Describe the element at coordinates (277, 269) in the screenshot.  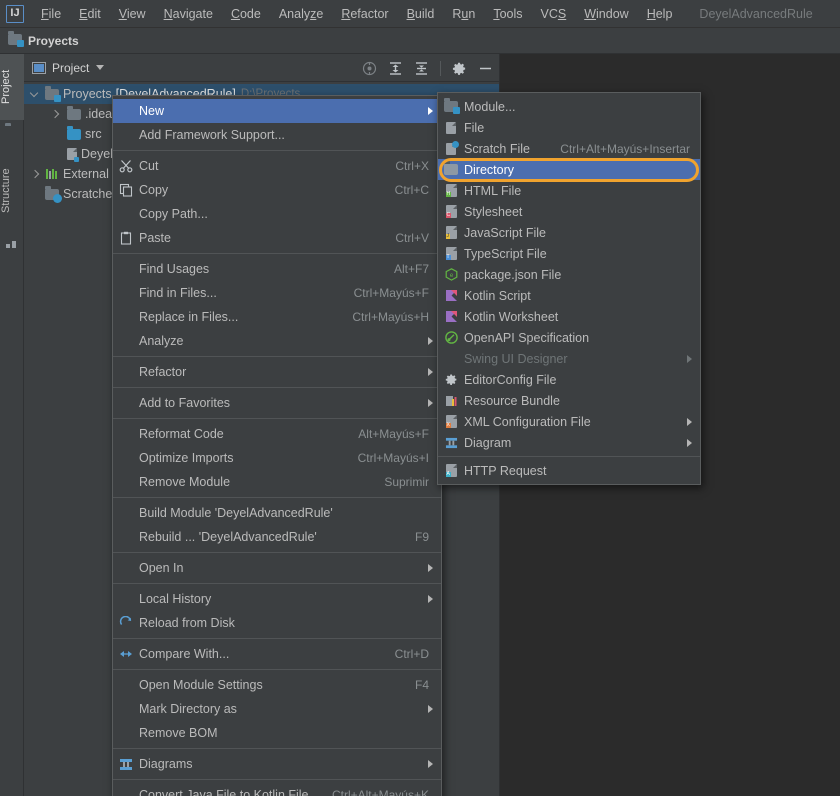
I see `menu-item-find-usages: Find Usages Alt+F7` at that location.